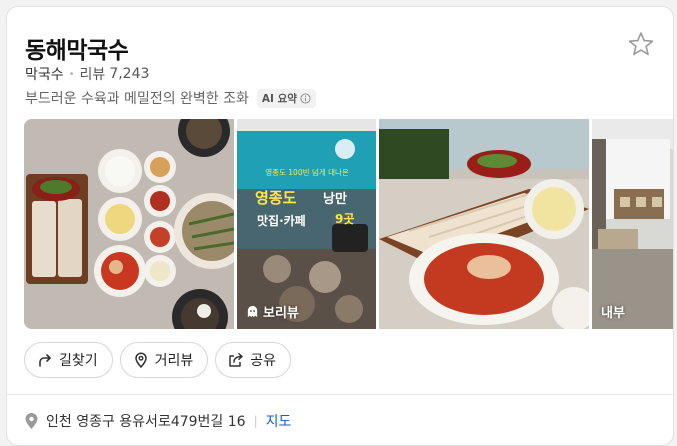 This screenshot has height=446, width=677. I want to click on street-view-pin-icon, so click(140, 360).